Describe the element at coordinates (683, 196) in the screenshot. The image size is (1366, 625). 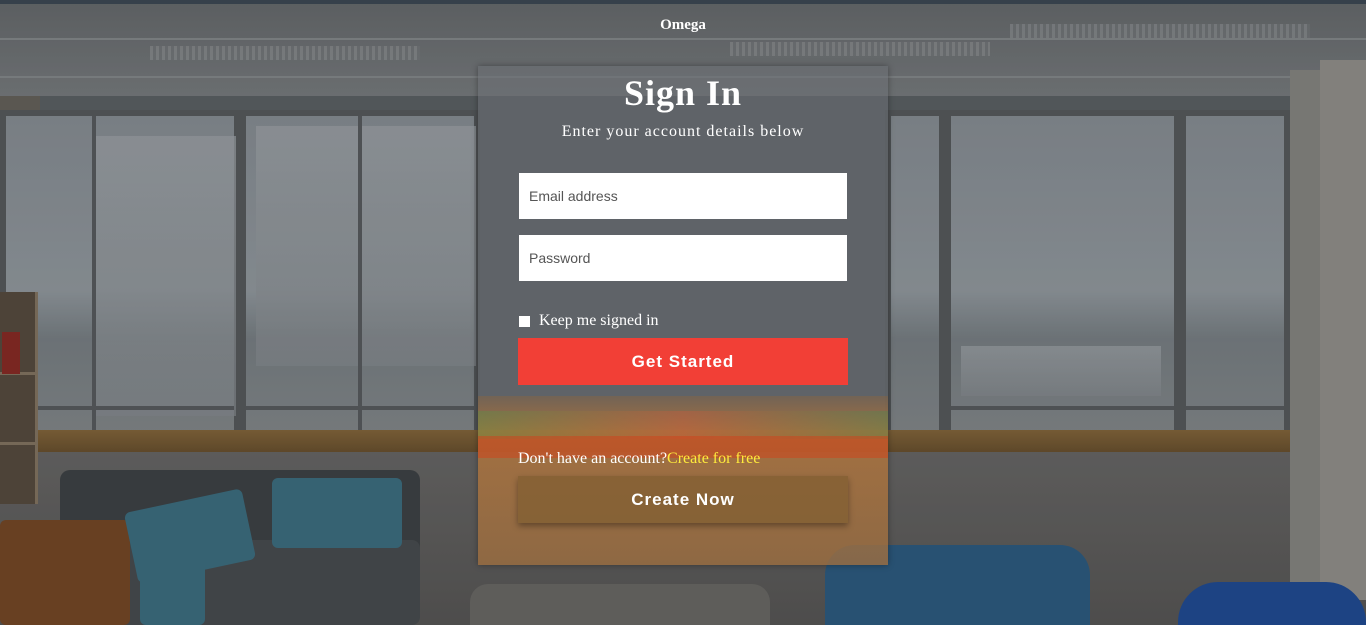
I see `email-field` at that location.